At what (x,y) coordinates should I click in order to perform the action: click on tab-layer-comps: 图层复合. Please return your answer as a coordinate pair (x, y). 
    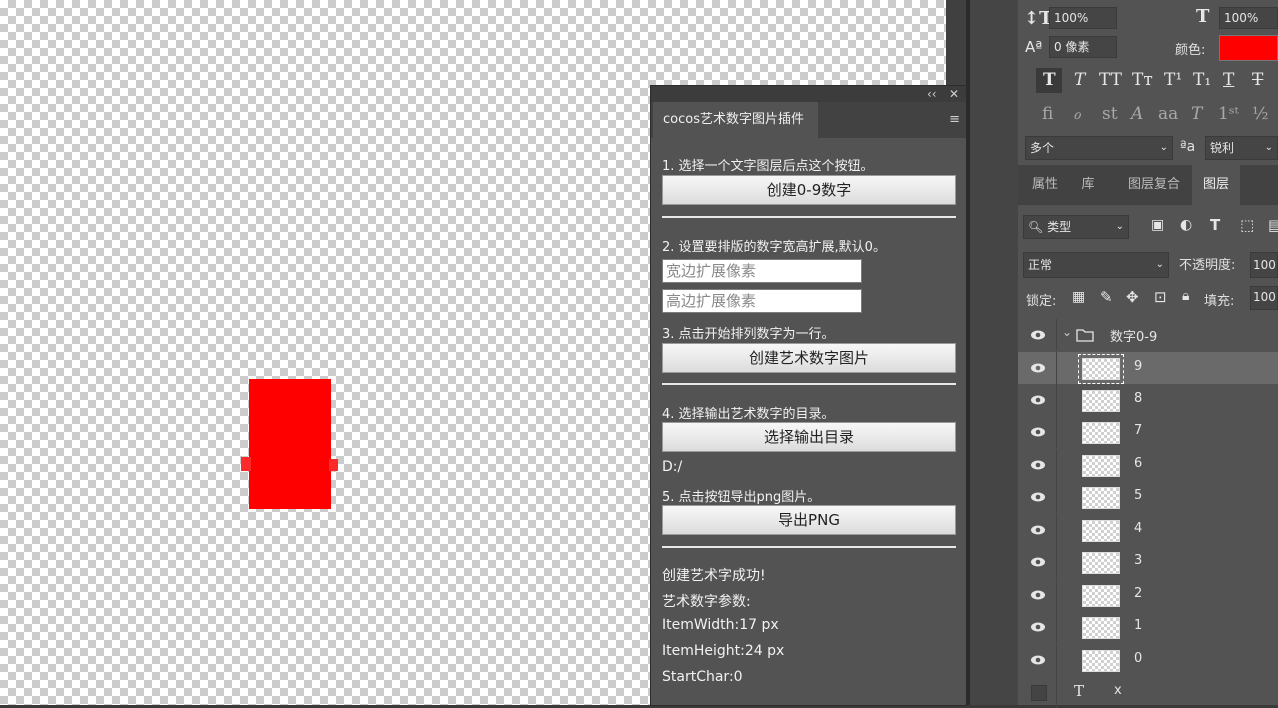
    Looking at the image, I should click on (1154, 185).